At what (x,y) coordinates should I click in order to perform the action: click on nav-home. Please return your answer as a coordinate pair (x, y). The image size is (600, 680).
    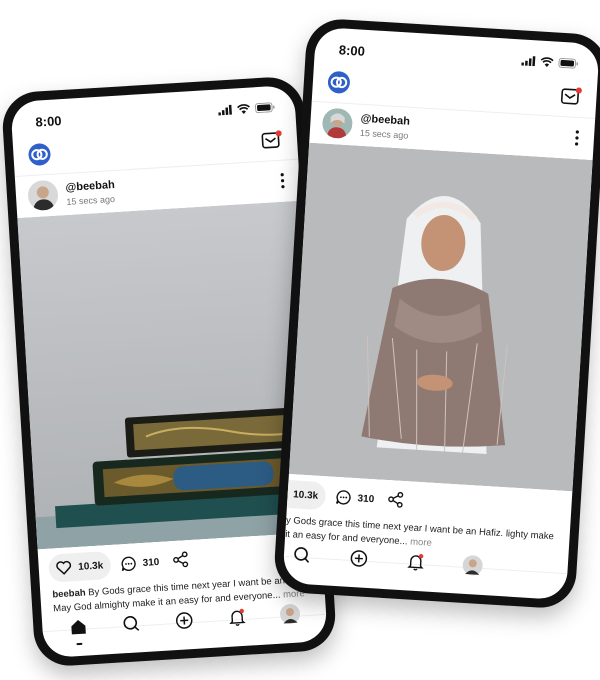
    Looking at the image, I should click on (78, 630).